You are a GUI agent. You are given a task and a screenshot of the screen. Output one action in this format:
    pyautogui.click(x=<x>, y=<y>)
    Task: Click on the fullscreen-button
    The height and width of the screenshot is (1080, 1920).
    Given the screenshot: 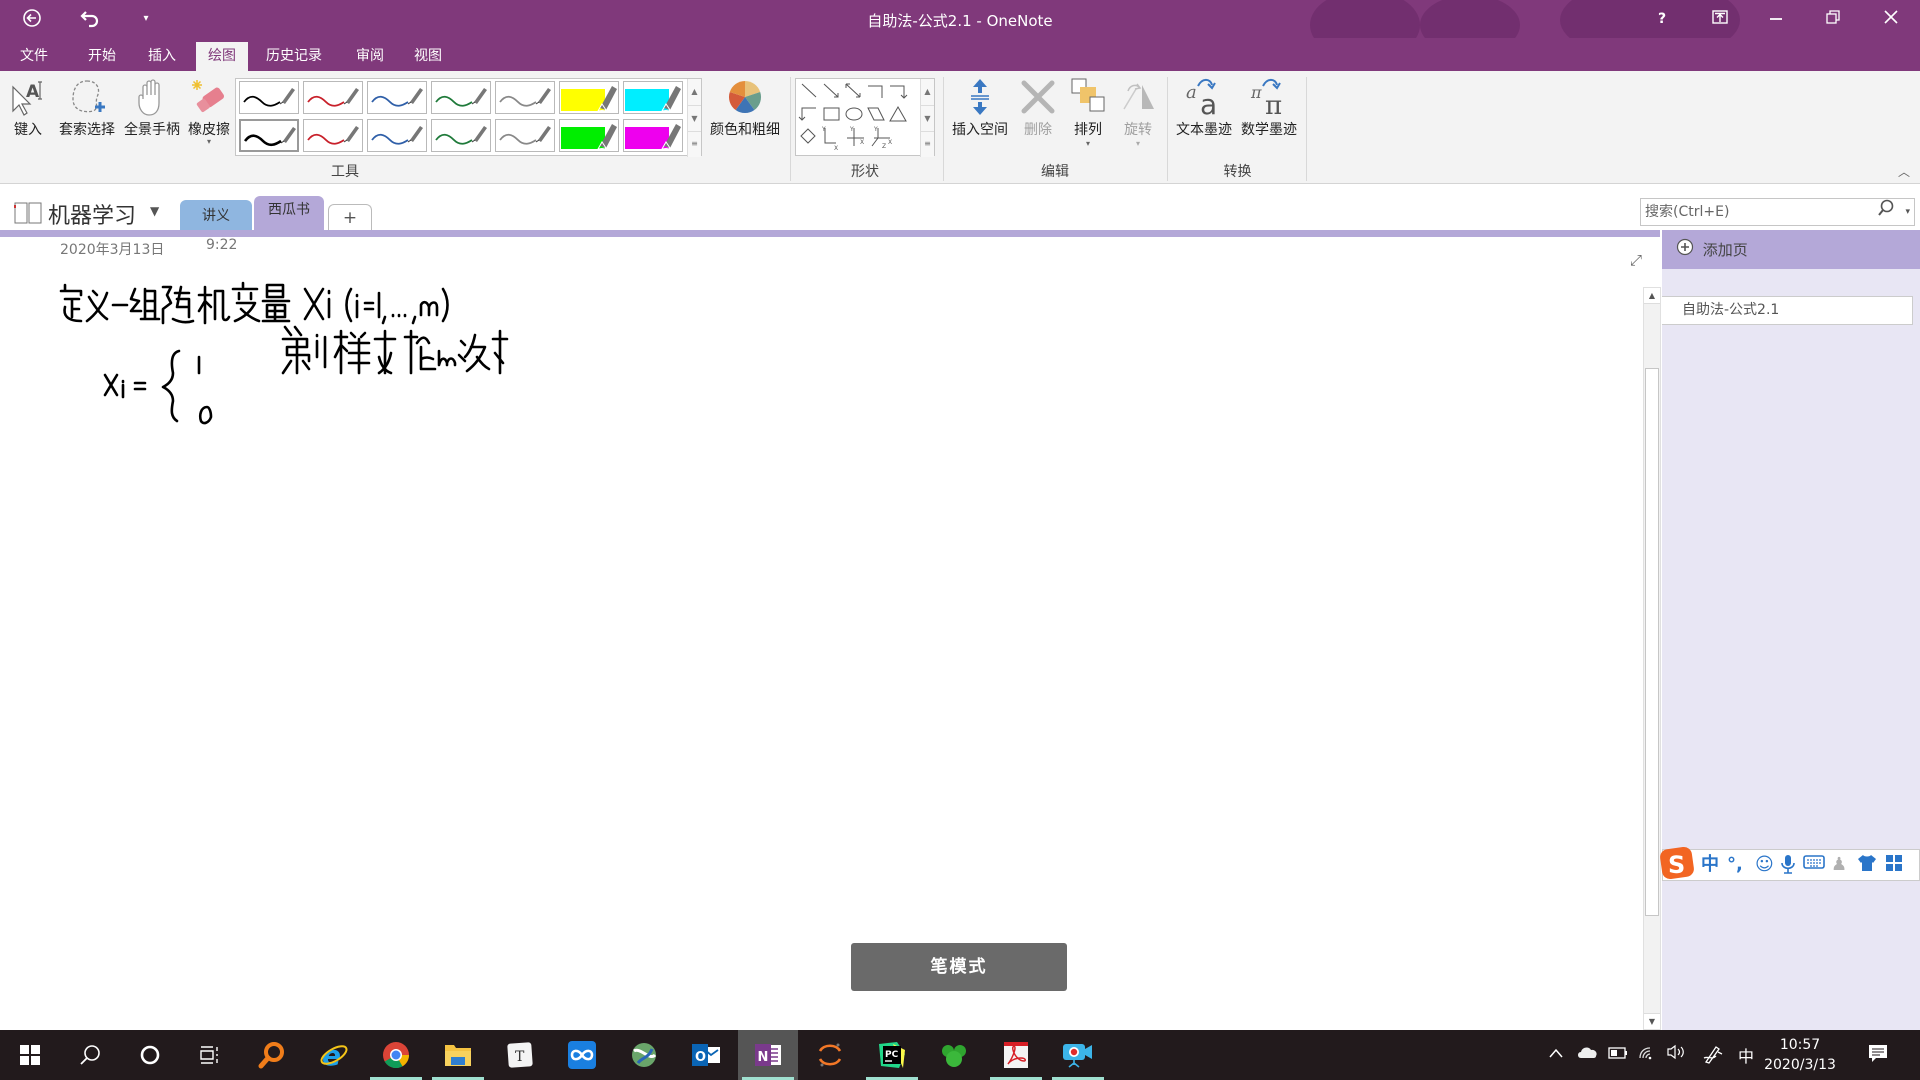 What is the action you would take?
    pyautogui.click(x=1720, y=19)
    